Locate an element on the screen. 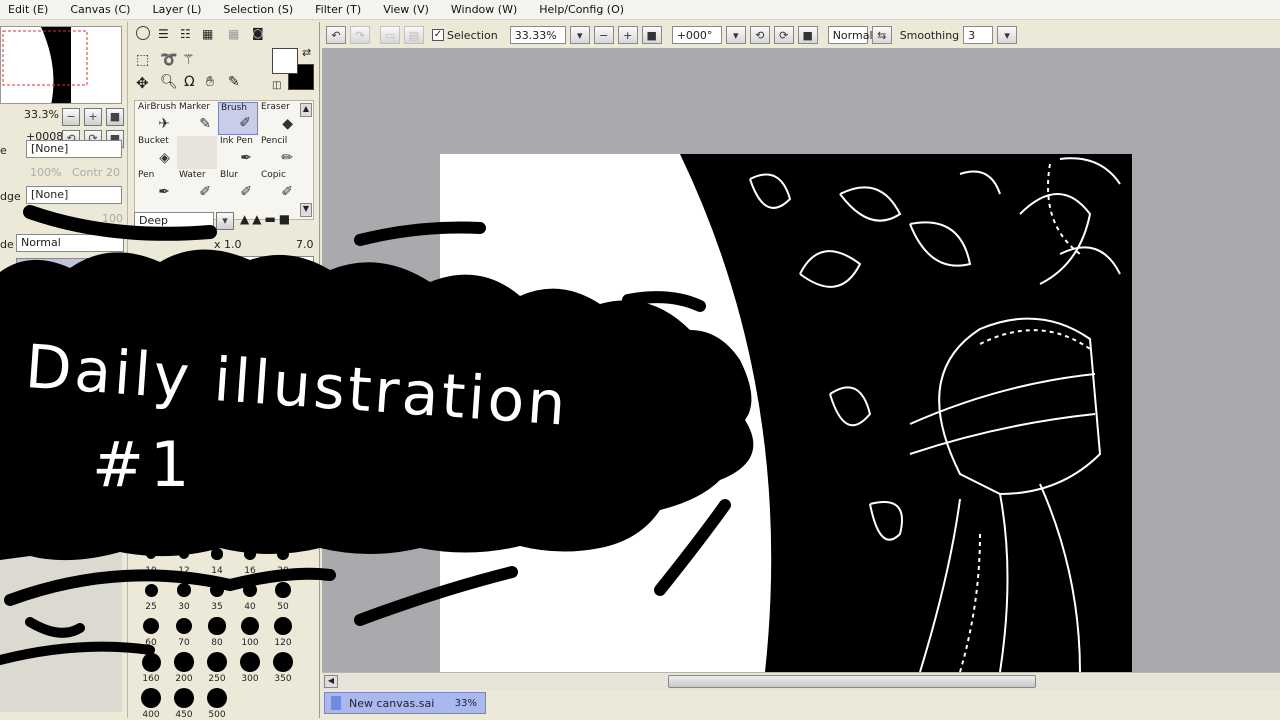 The image size is (1280, 720). smoothing-dropdown-icon: ▾ is located at coordinates (1007, 35).